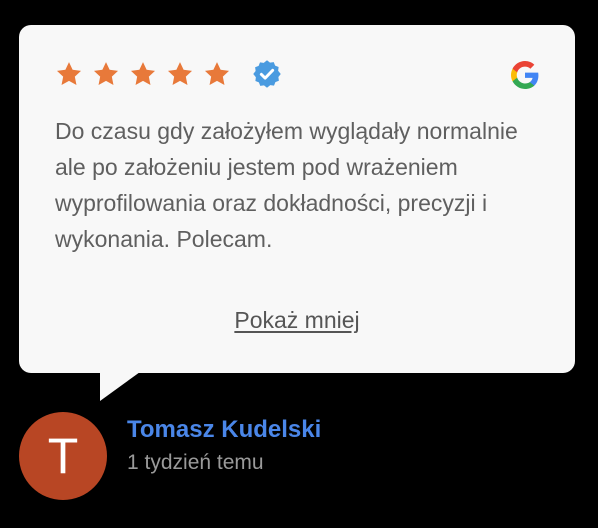  Describe the element at coordinates (267, 74) in the screenshot. I see `verified-badge-icon` at that location.